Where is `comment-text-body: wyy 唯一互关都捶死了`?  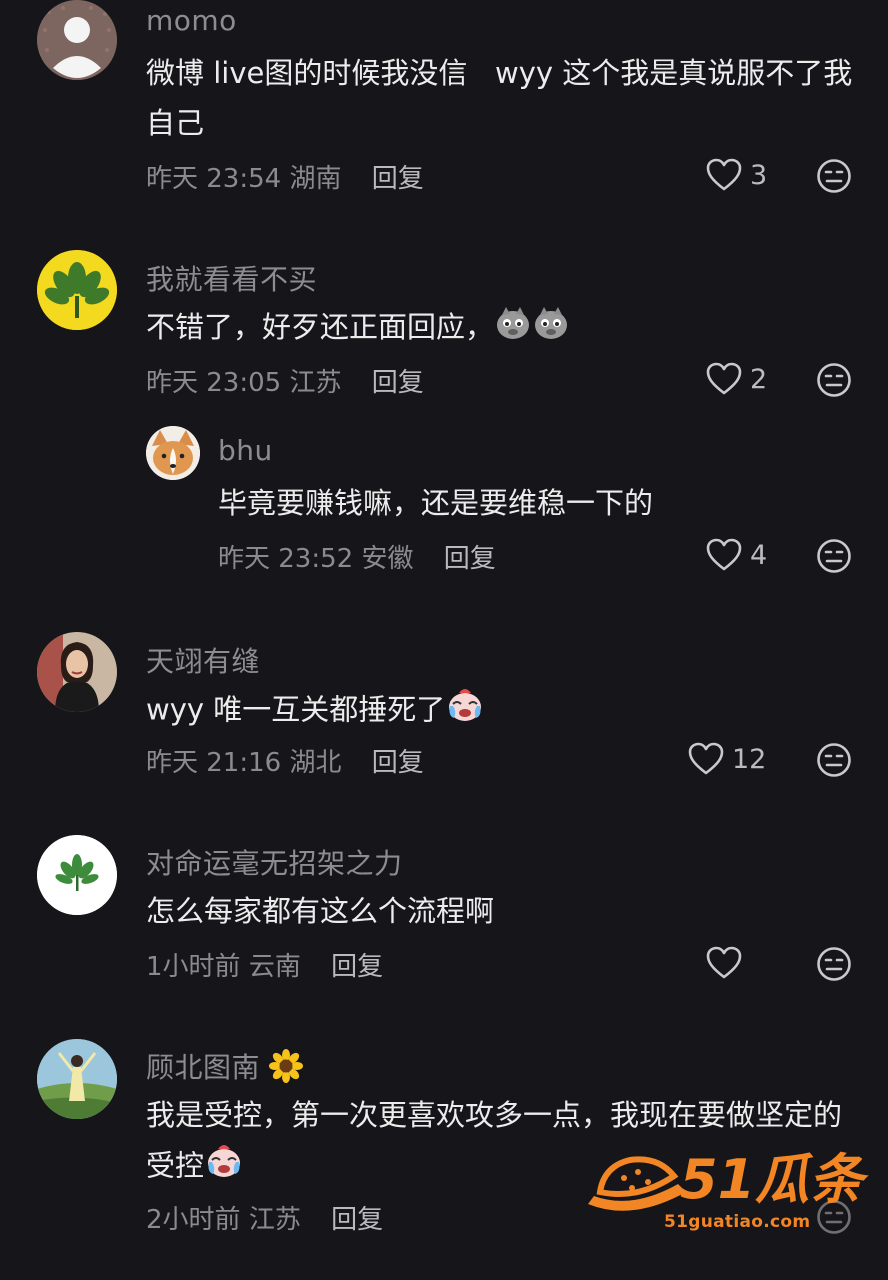 comment-text-body: wyy 唯一互关都捶死了 is located at coordinates (296, 709).